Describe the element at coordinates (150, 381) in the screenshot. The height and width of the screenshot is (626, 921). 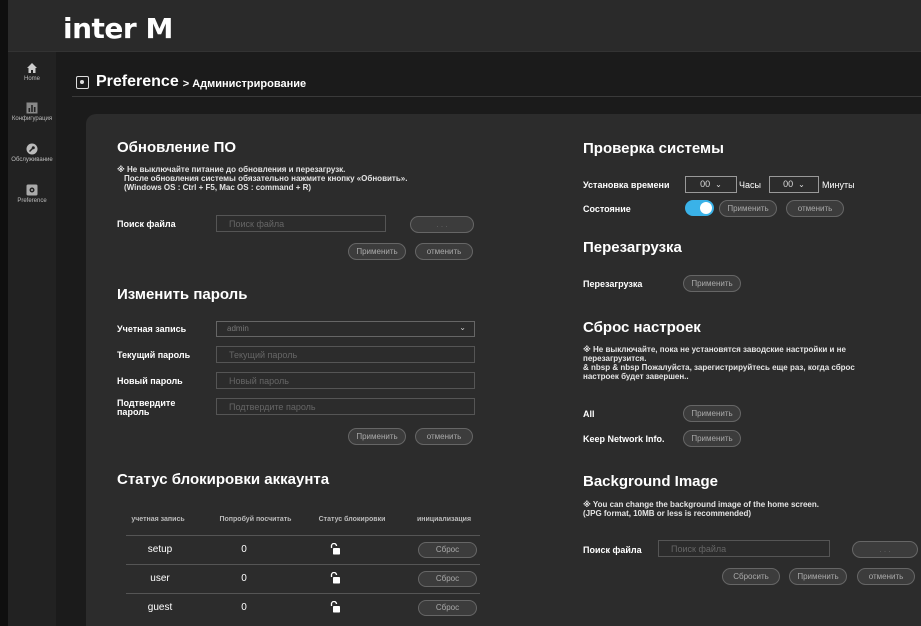
I see `new-password-label: Новый пароль` at that location.